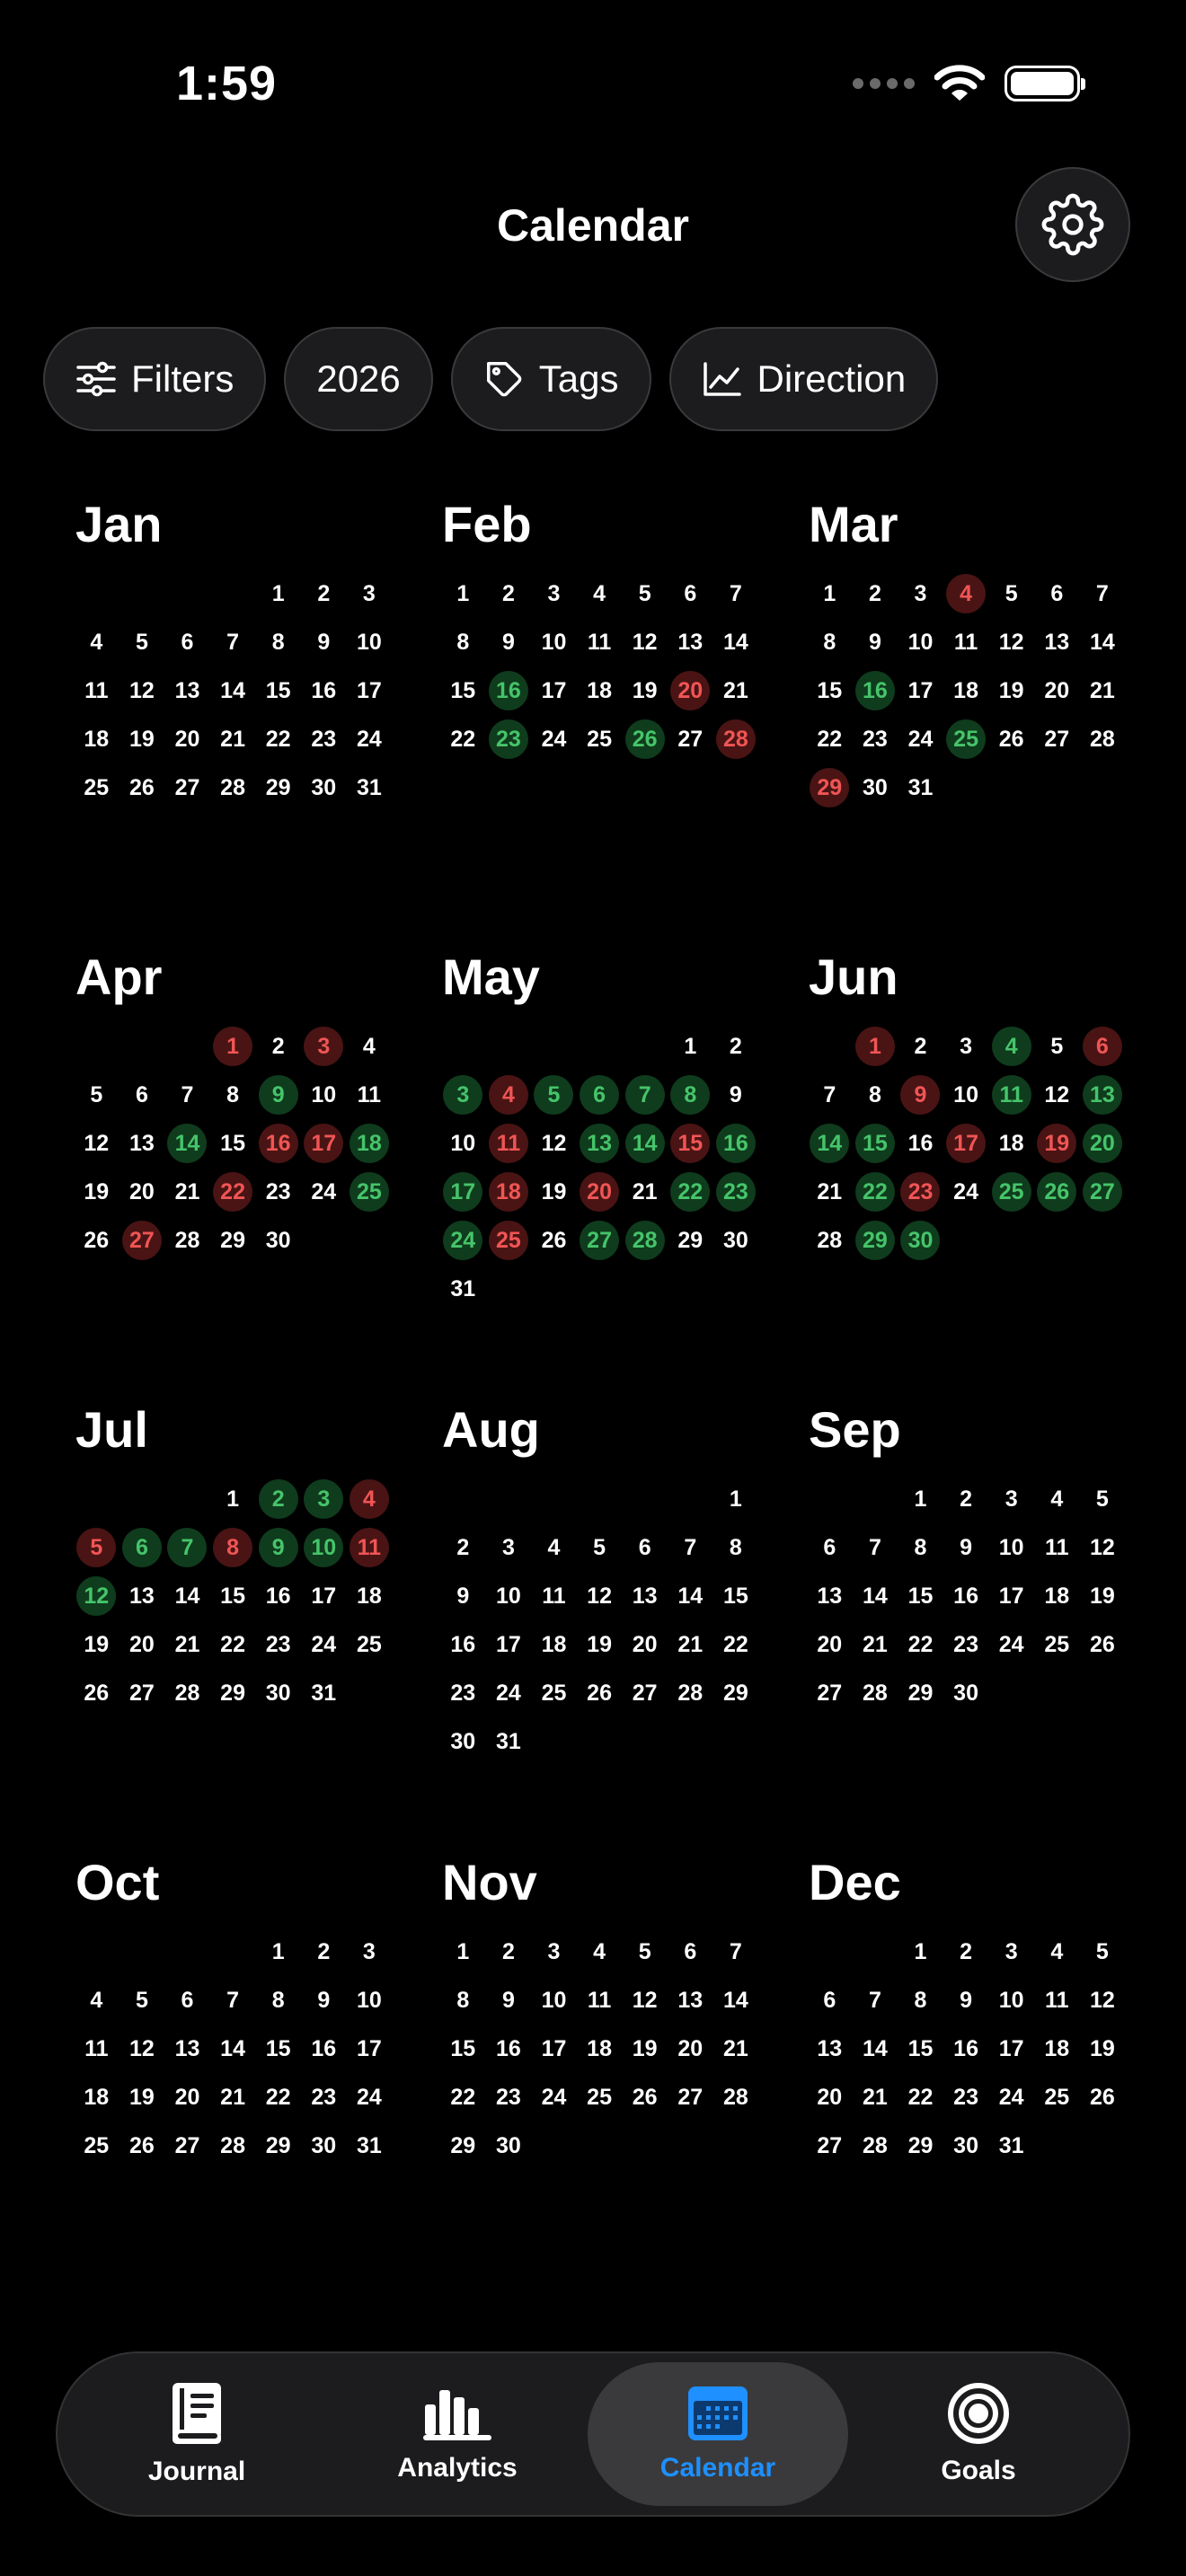 This screenshot has width=1186, height=2576. Describe the element at coordinates (155, 379) in the screenshot. I see `filters-chip: Filters` at that location.